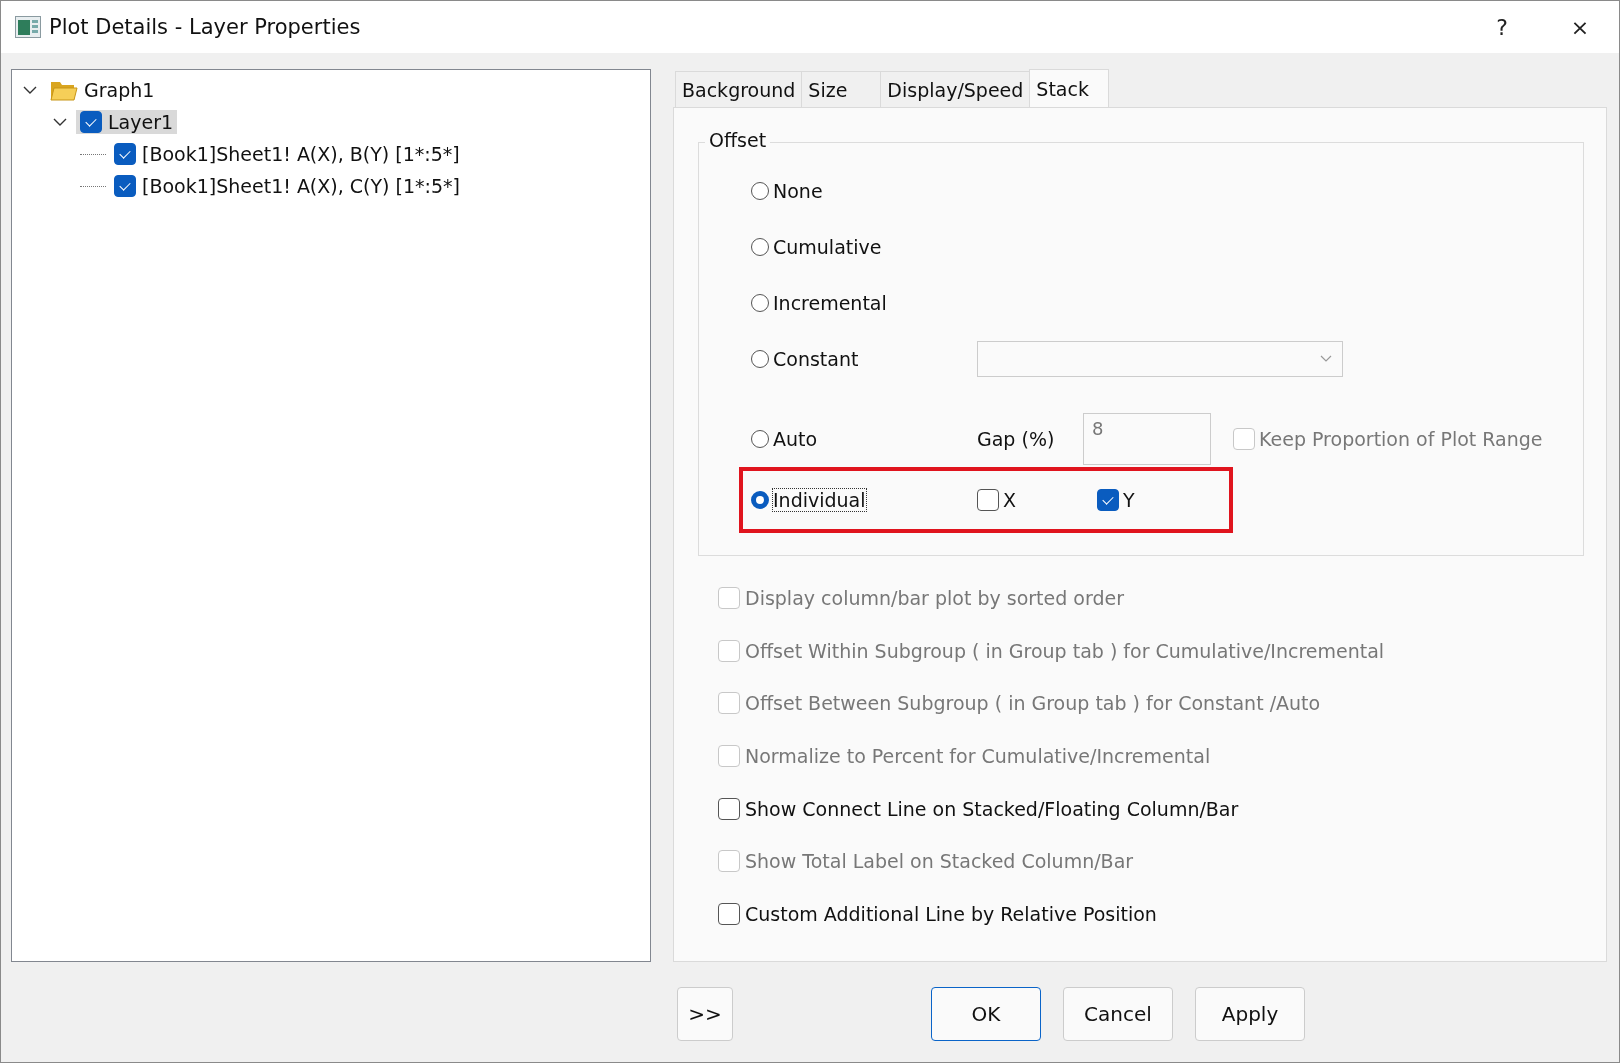 Image resolution: width=1620 pixels, height=1063 pixels. Describe the element at coordinates (864, 359) in the screenshot. I see `radio-option: Constant` at that location.